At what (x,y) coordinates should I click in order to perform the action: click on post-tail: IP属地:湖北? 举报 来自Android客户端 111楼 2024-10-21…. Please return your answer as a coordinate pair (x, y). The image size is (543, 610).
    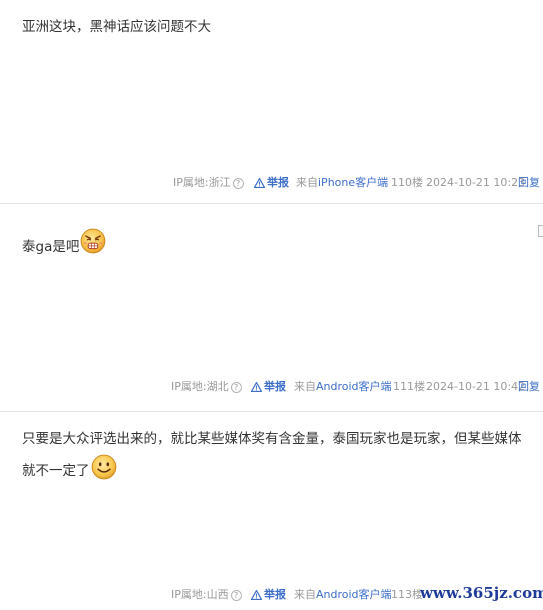
    Looking at the image, I should click on (271, 387).